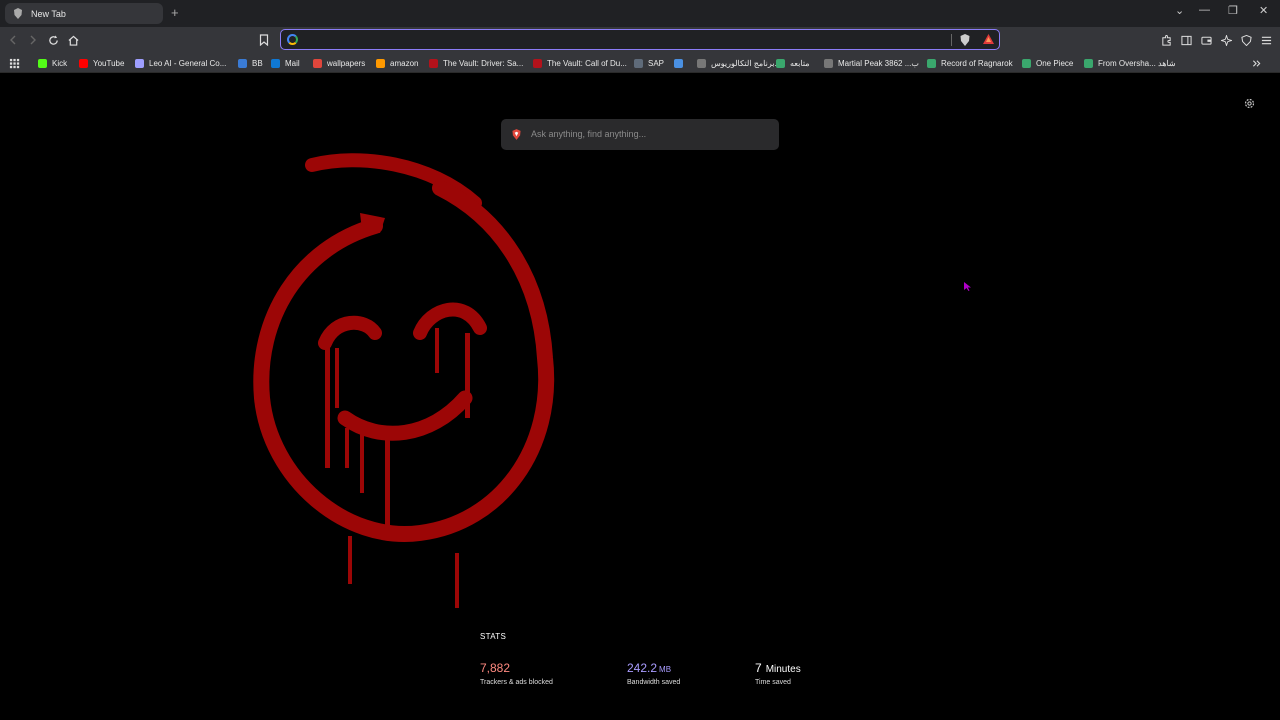 The width and height of the screenshot is (1280, 720). What do you see at coordinates (1166, 40) in the screenshot?
I see `extensions-icon` at bounding box center [1166, 40].